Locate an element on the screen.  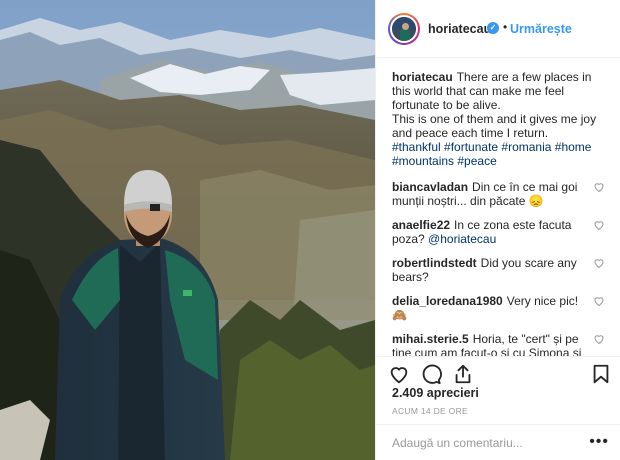
add-comment-bar: ••• is located at coordinates (498, 442).